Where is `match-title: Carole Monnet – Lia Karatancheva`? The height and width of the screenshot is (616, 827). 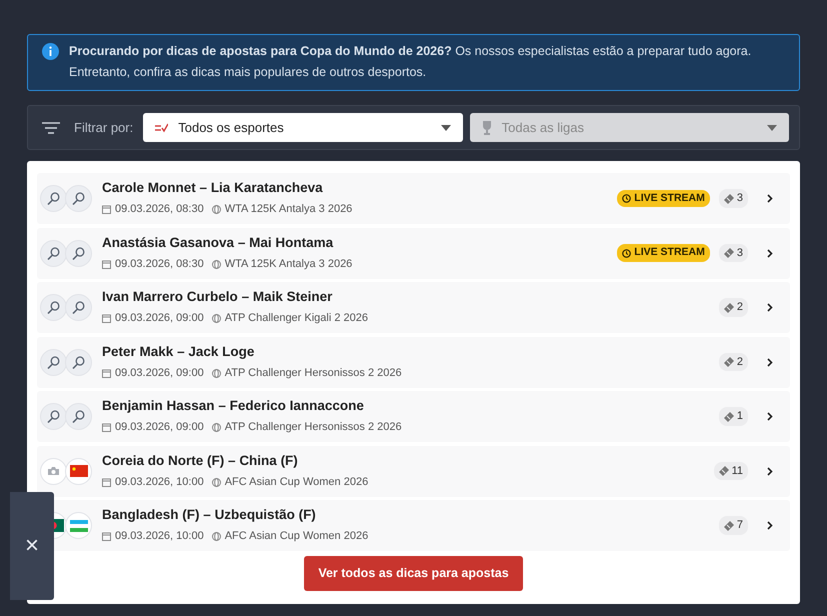 match-title: Carole Monnet – Lia Karatancheva is located at coordinates (213, 188).